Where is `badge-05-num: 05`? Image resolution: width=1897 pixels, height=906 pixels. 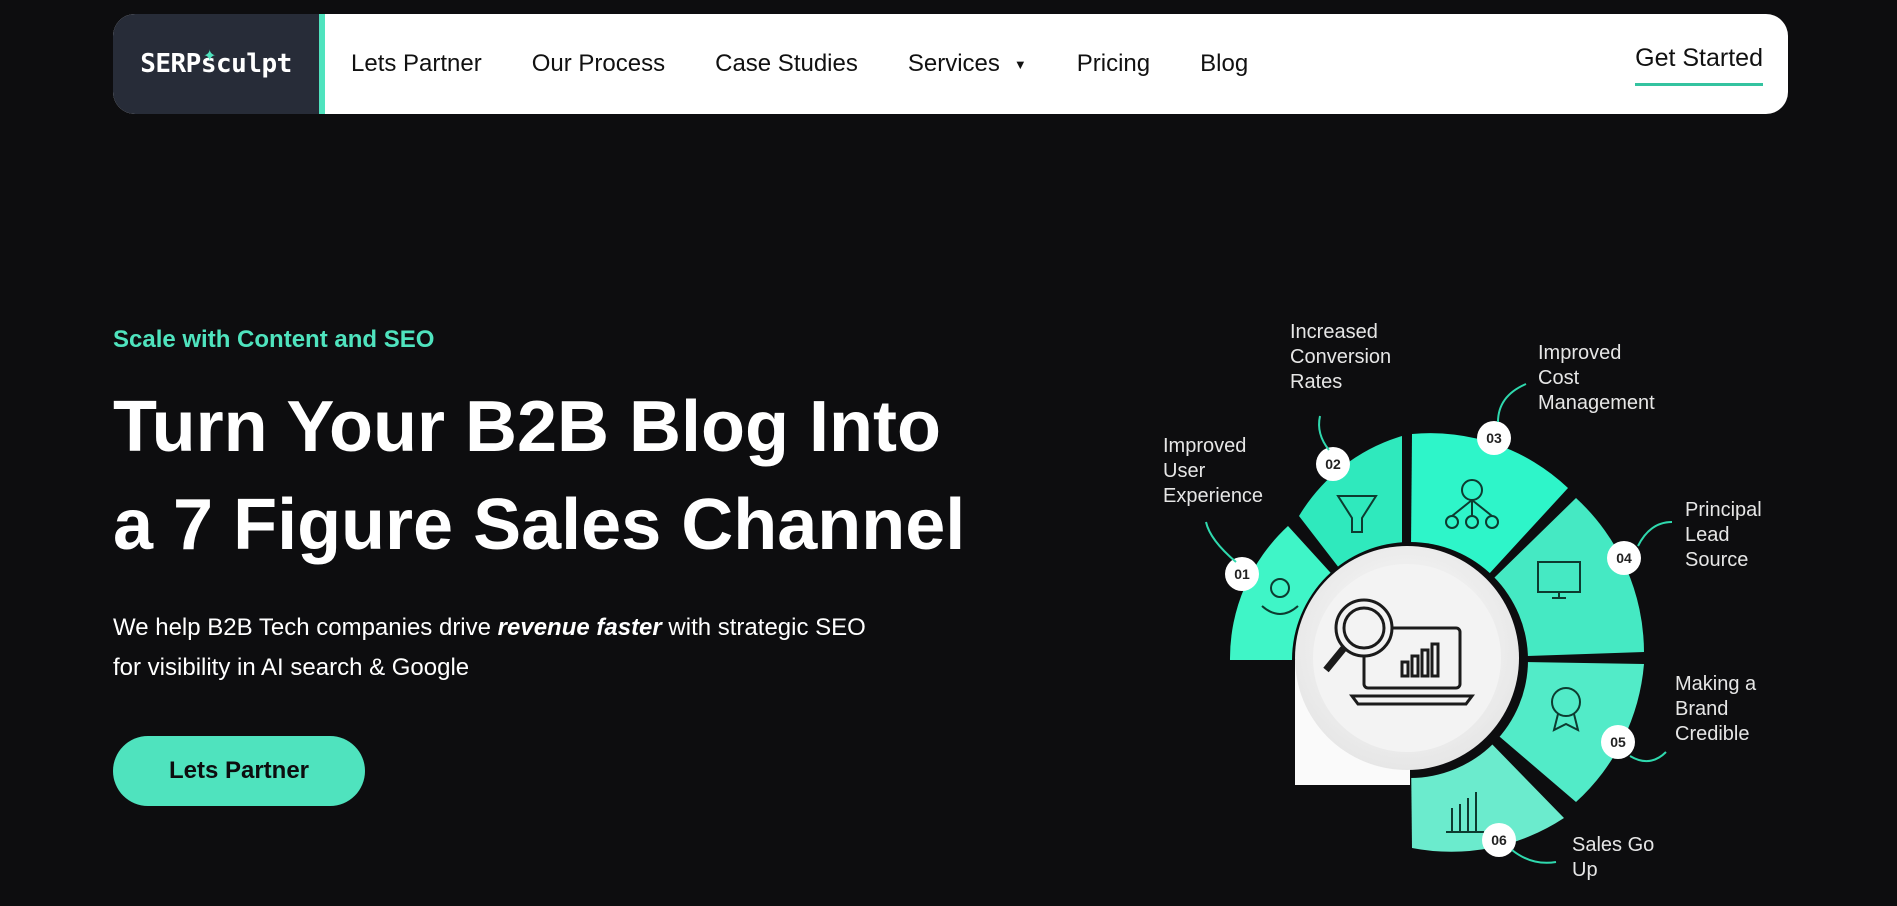 badge-05-num: 05 is located at coordinates (1618, 742).